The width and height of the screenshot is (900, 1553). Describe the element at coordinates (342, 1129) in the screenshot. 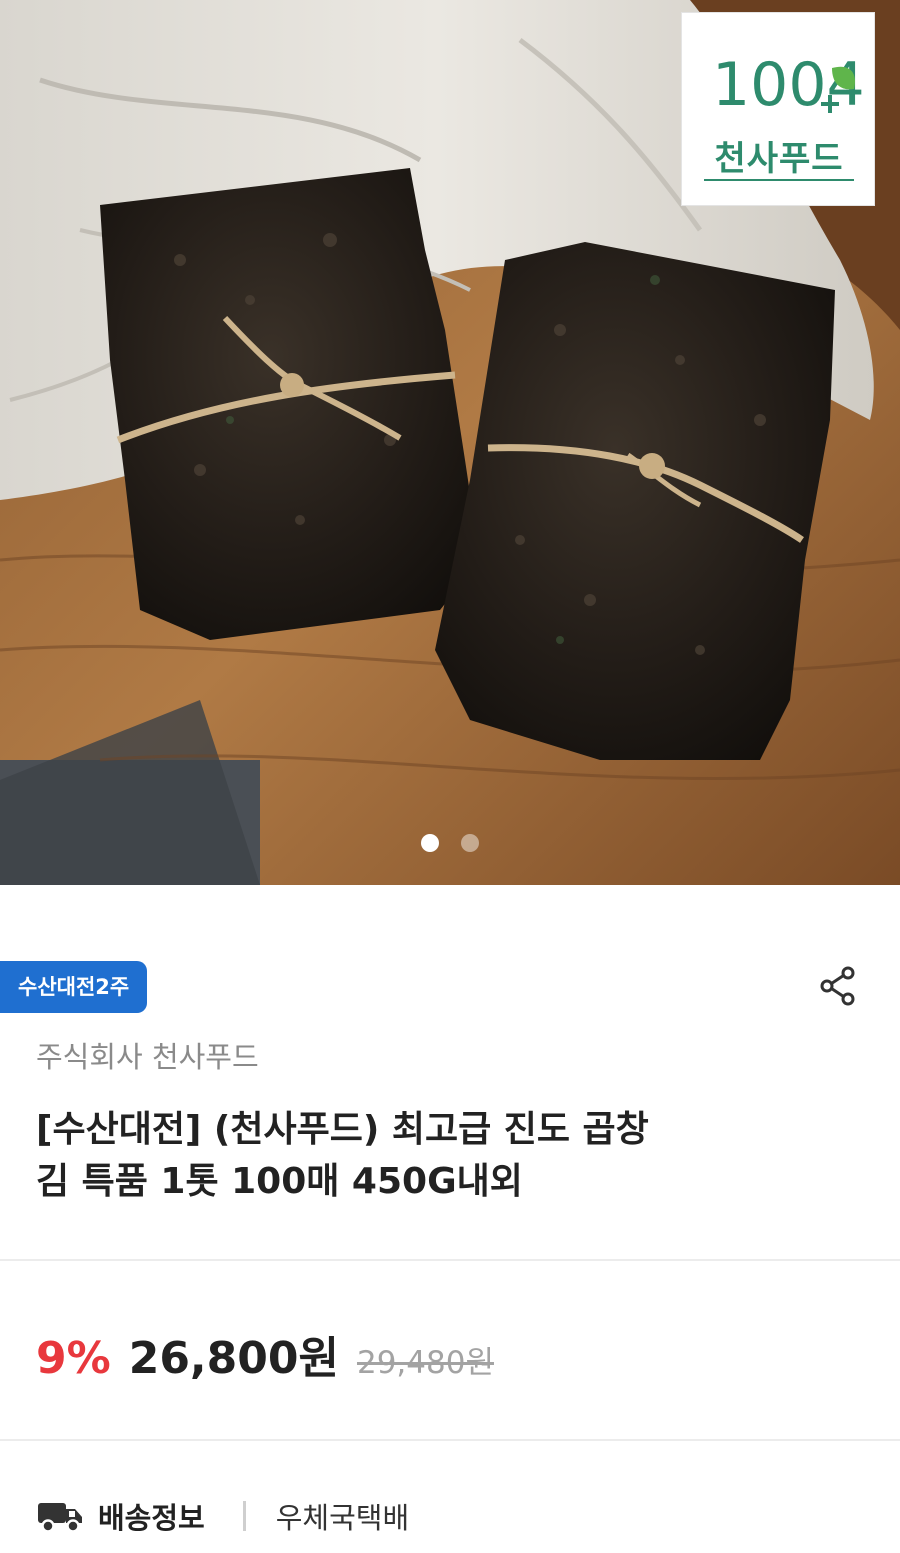

I see `product-title-line-1: [수산대전] (천사푸드) 최고급 진도 곱창` at that location.